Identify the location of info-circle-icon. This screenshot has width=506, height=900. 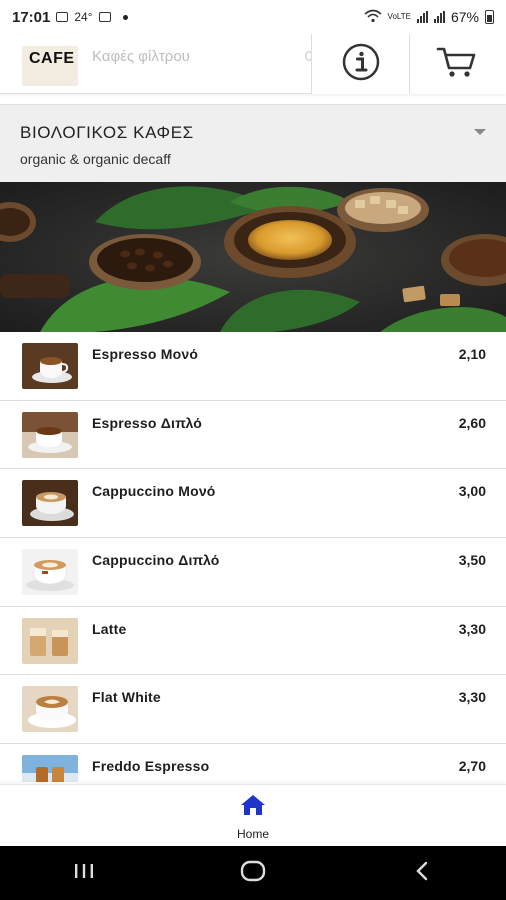
(361, 64).